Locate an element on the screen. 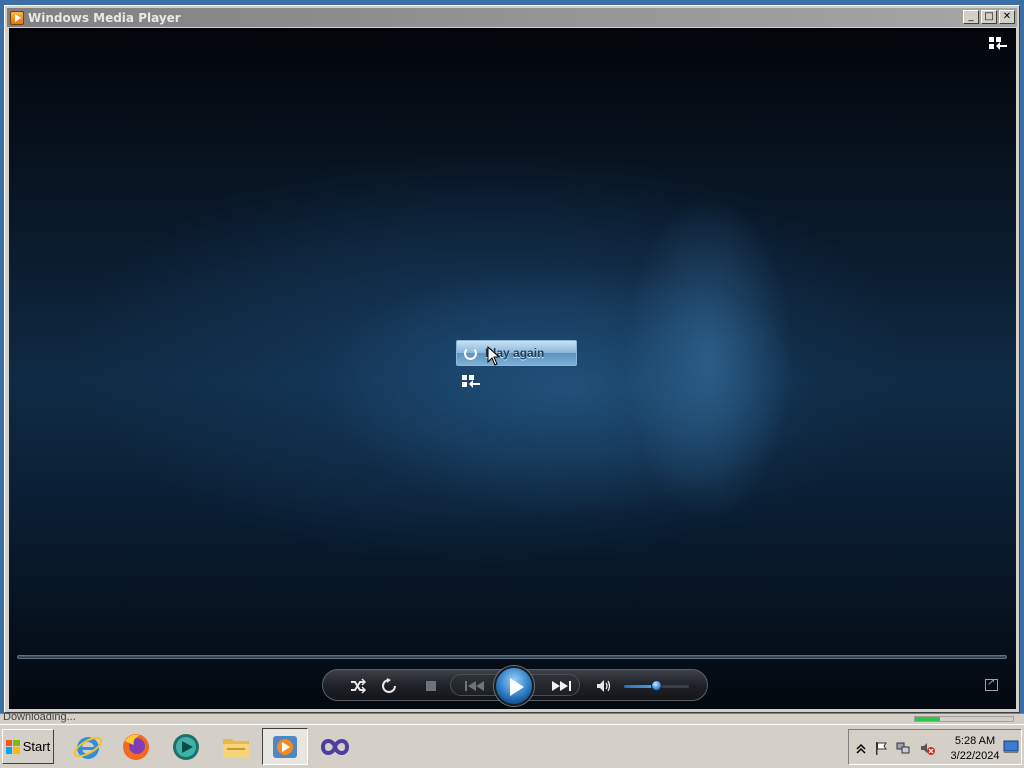  visual-studio-icon is located at coordinates (335, 746).